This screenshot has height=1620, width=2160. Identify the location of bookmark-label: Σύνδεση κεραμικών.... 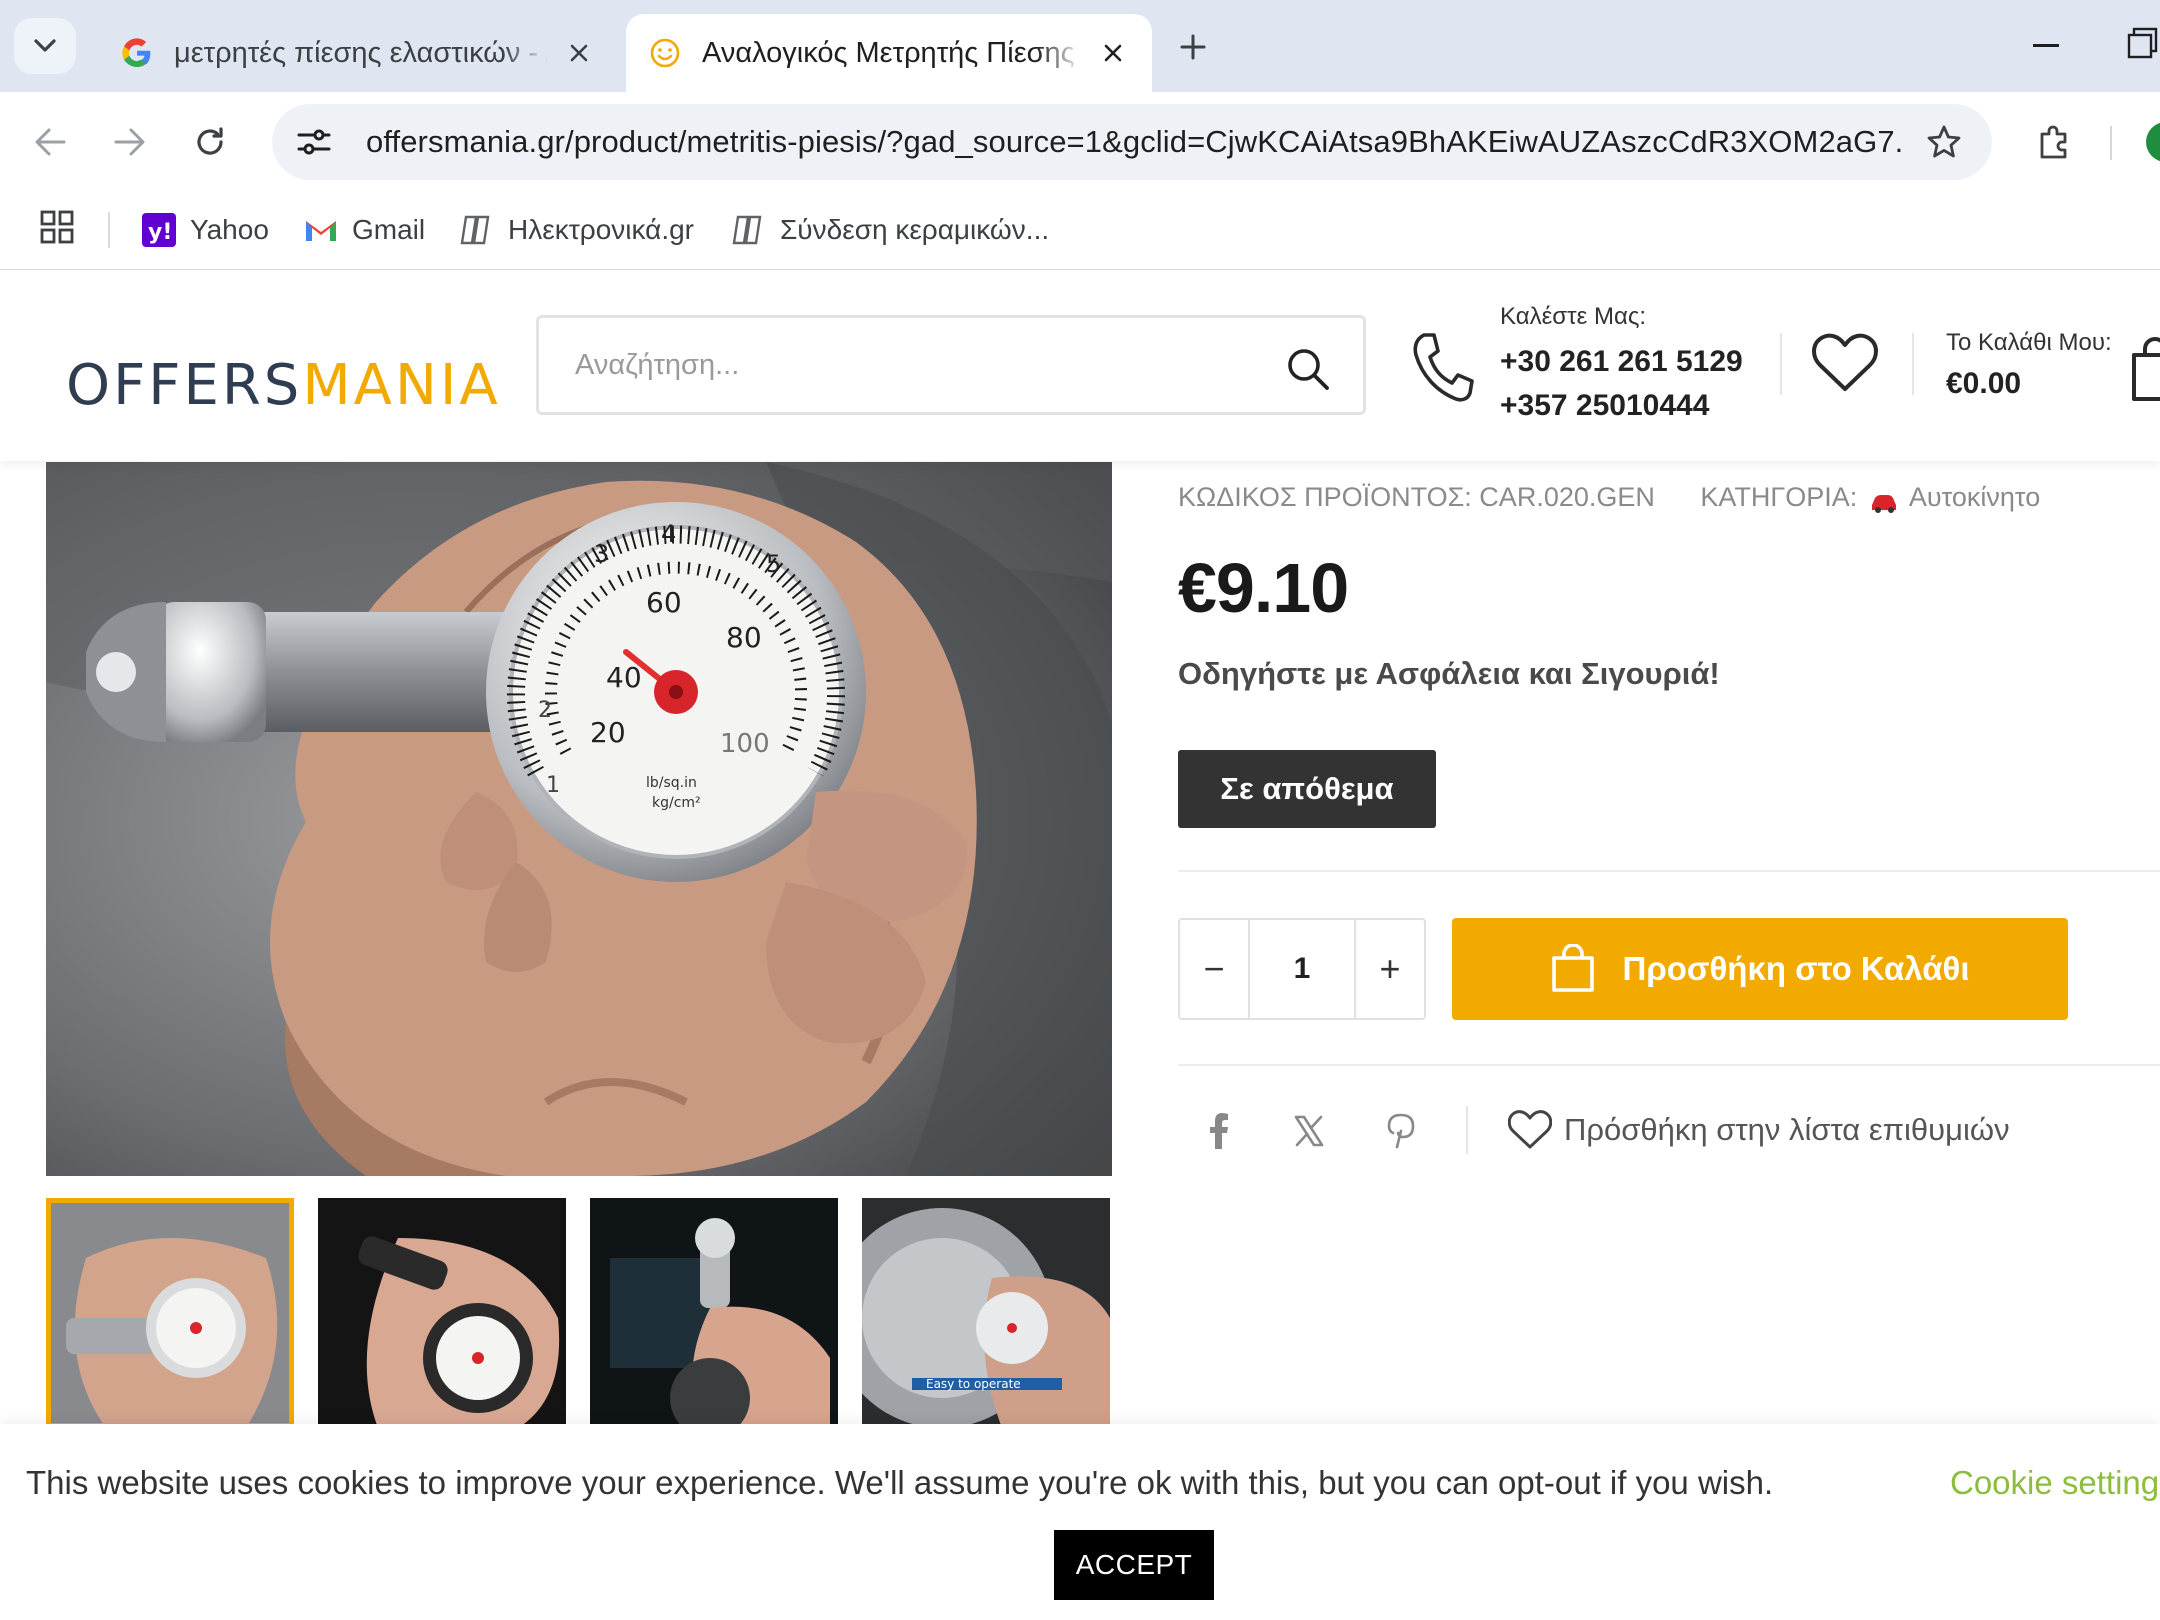
(915, 229).